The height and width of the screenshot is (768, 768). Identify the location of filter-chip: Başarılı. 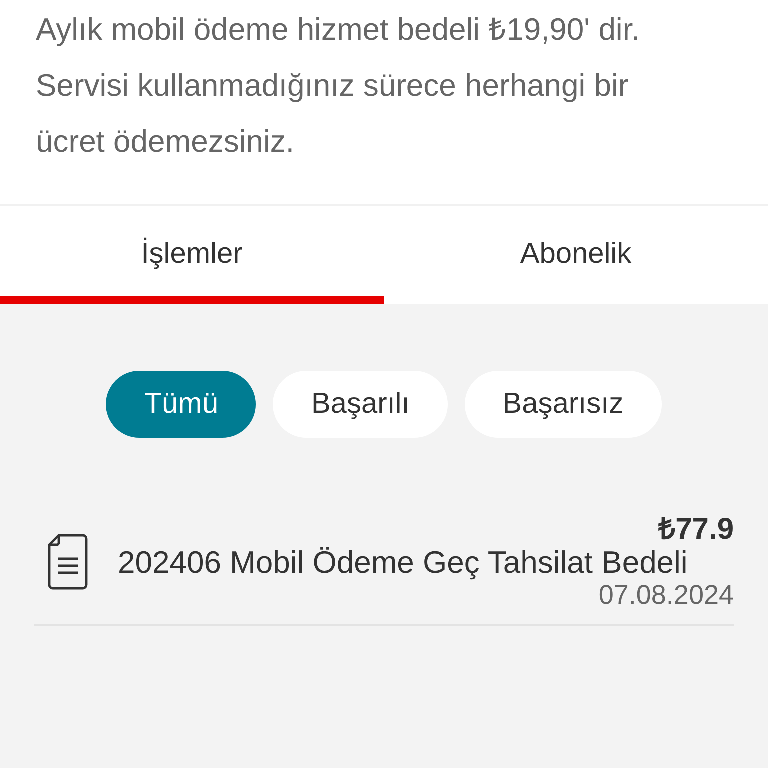
(360, 404).